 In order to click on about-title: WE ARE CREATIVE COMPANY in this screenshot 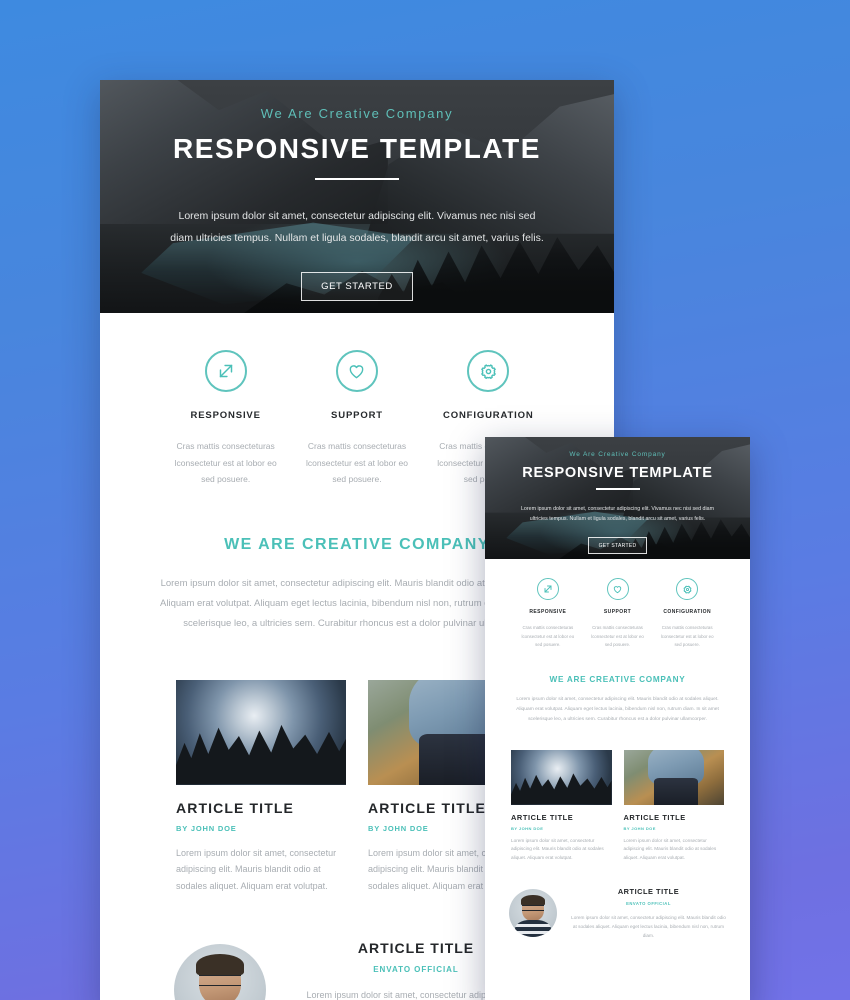, I will do `click(617, 679)`.